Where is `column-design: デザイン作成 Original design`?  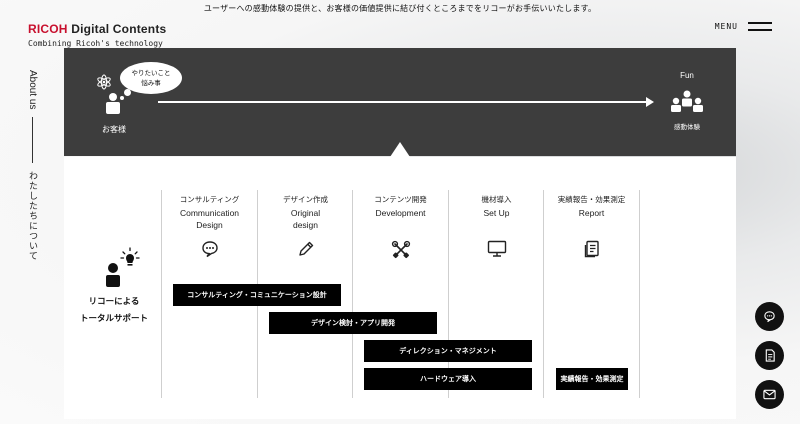 column-design: デザイン作成 Original design is located at coordinates (305, 212).